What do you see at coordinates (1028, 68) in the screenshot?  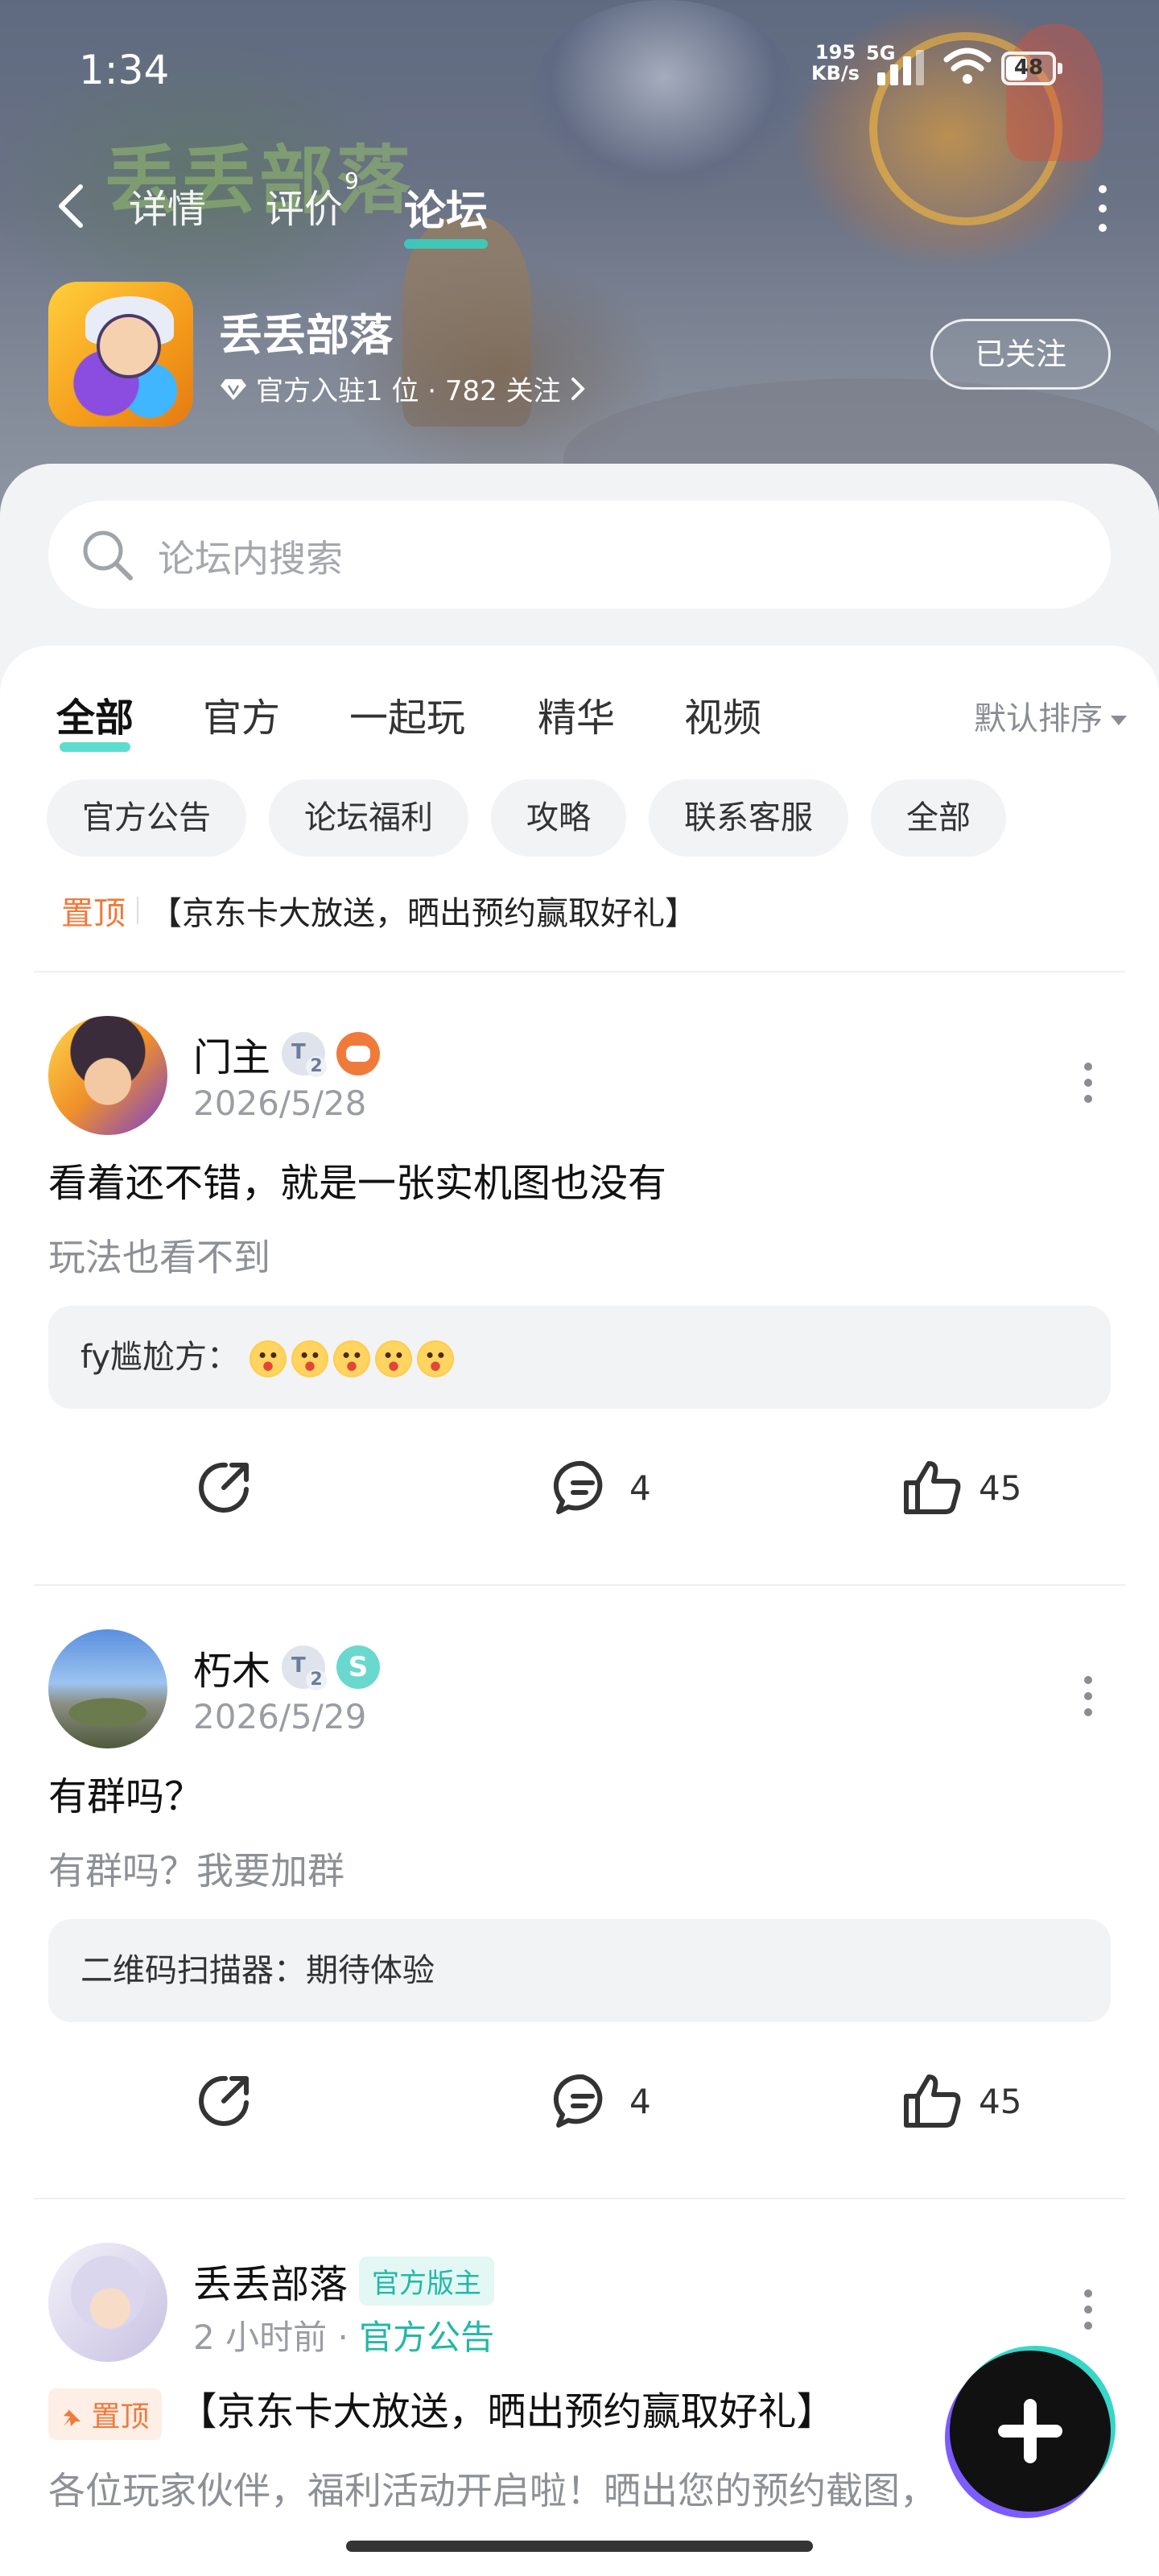 I see `battery-level: 48` at bounding box center [1028, 68].